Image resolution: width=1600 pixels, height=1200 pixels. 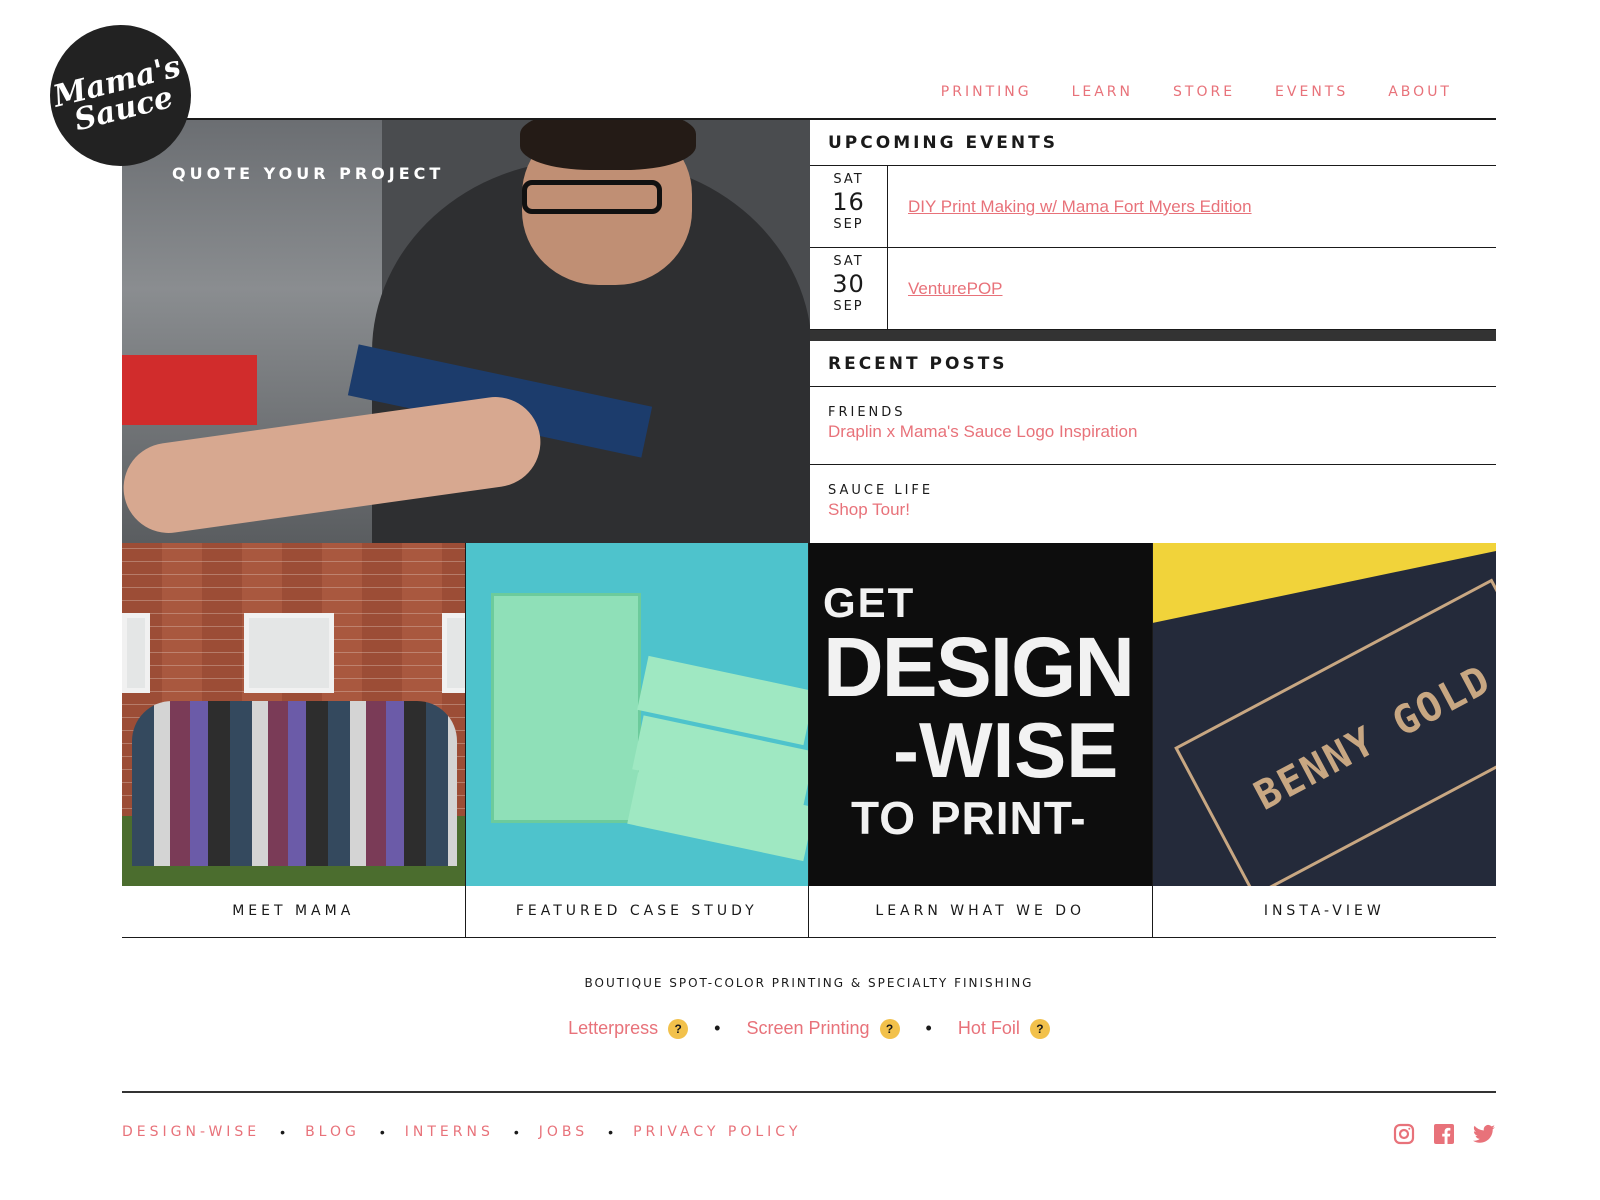 I want to click on service-screen-printing: Screen Printing ?, so click(x=823, y=1028).